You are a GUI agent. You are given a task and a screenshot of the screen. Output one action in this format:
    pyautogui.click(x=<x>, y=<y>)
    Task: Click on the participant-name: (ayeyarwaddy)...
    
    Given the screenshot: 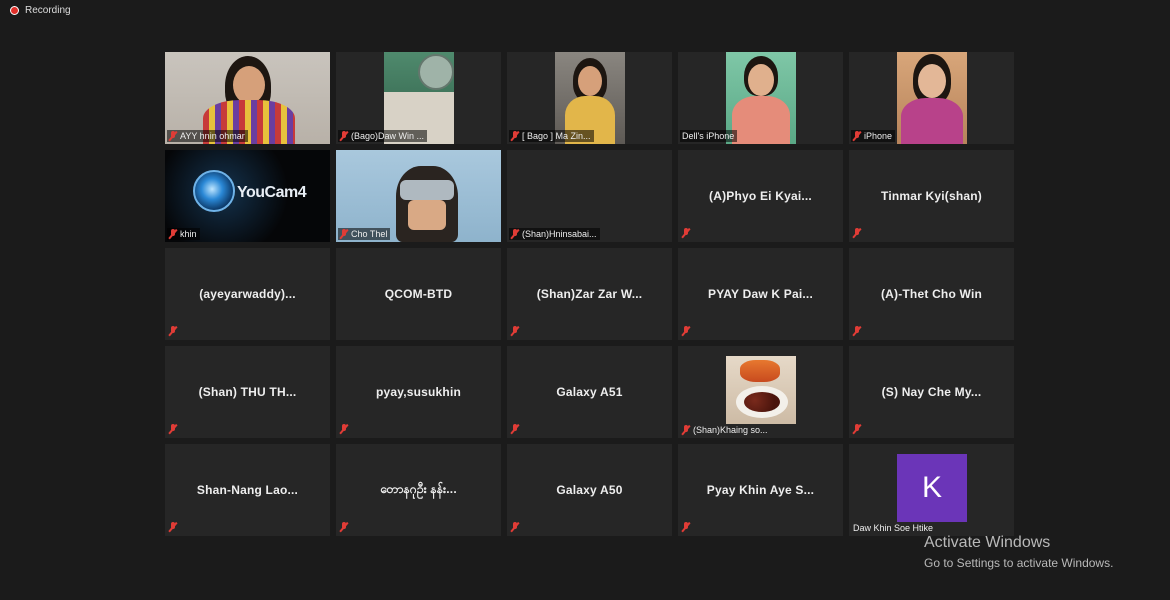 What is the action you would take?
    pyautogui.click(x=247, y=294)
    